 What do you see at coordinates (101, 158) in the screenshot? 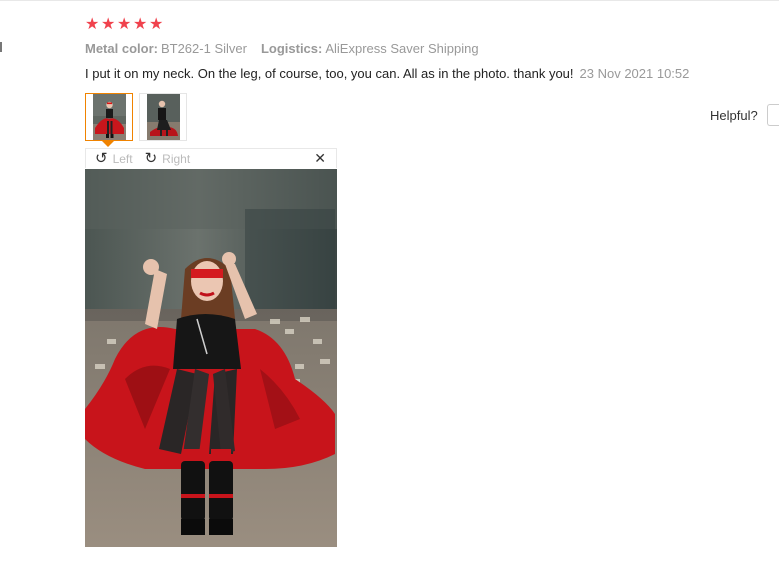
I see `rotate-left-icon: ↺` at bounding box center [101, 158].